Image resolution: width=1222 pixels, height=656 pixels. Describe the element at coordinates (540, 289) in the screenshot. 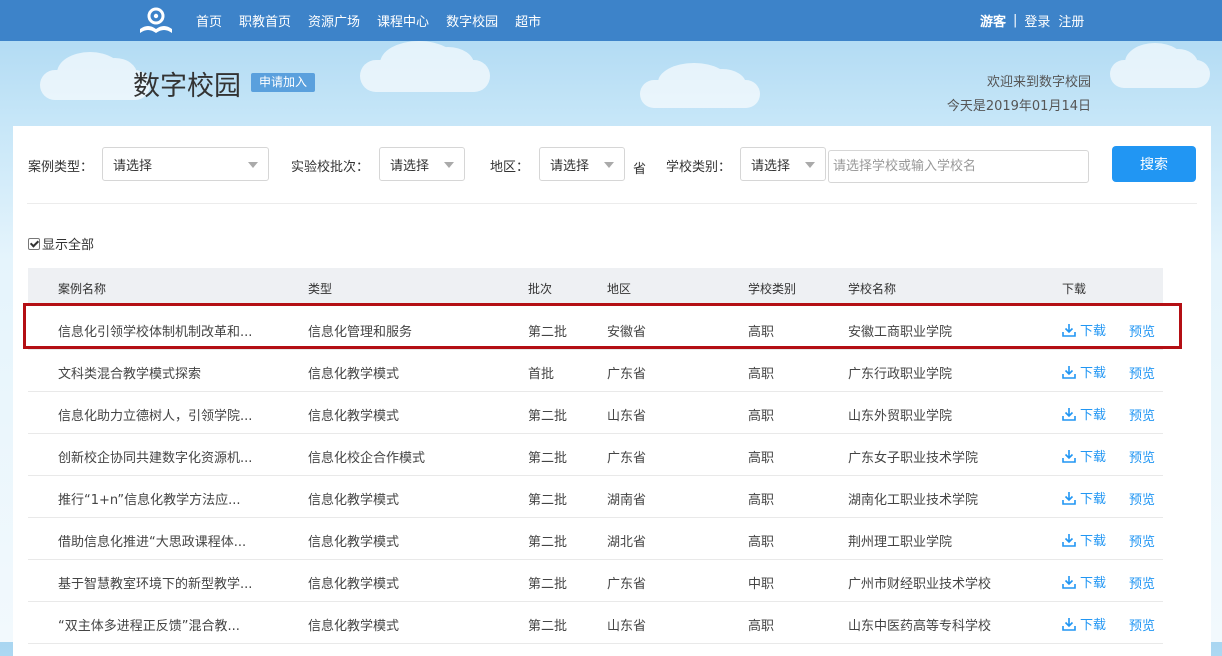

I see `th-batch: 批次` at that location.